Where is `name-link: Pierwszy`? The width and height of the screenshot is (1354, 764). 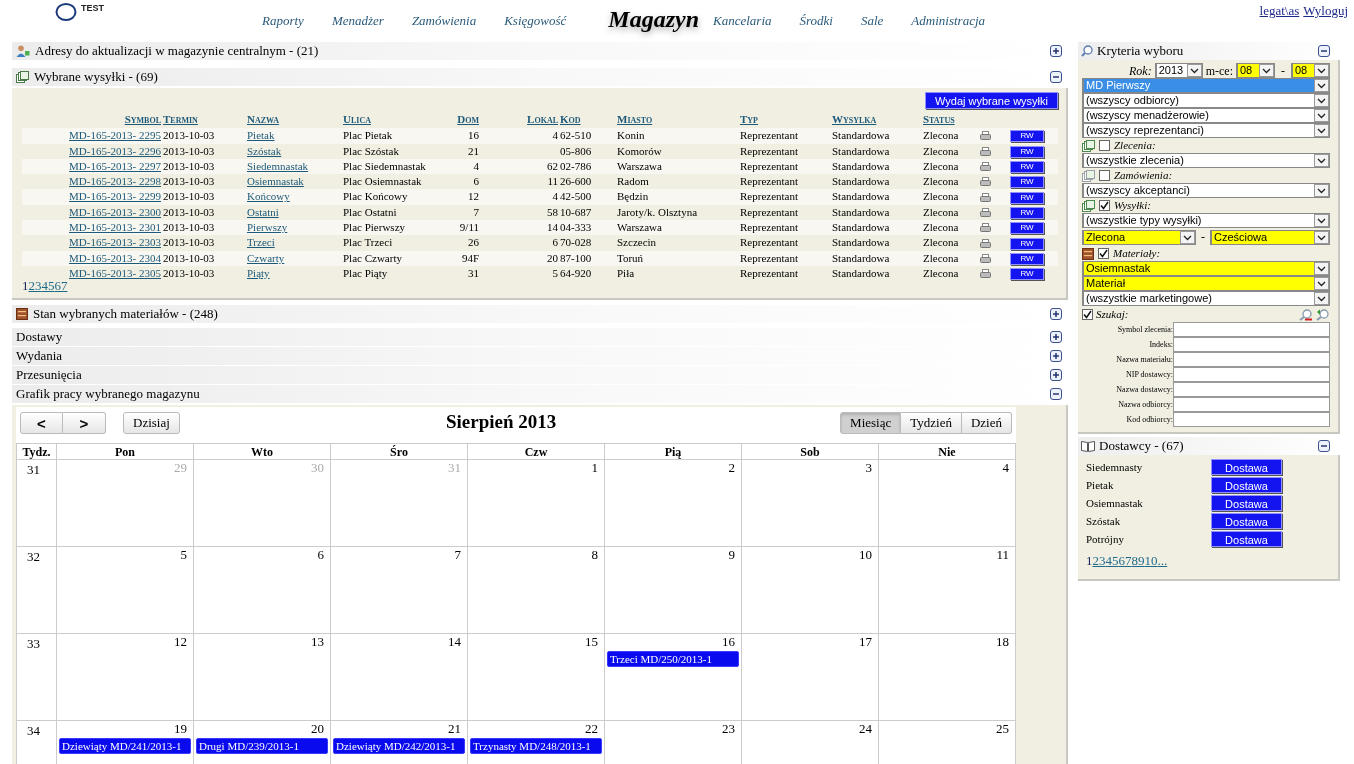 name-link: Pierwszy is located at coordinates (267, 227).